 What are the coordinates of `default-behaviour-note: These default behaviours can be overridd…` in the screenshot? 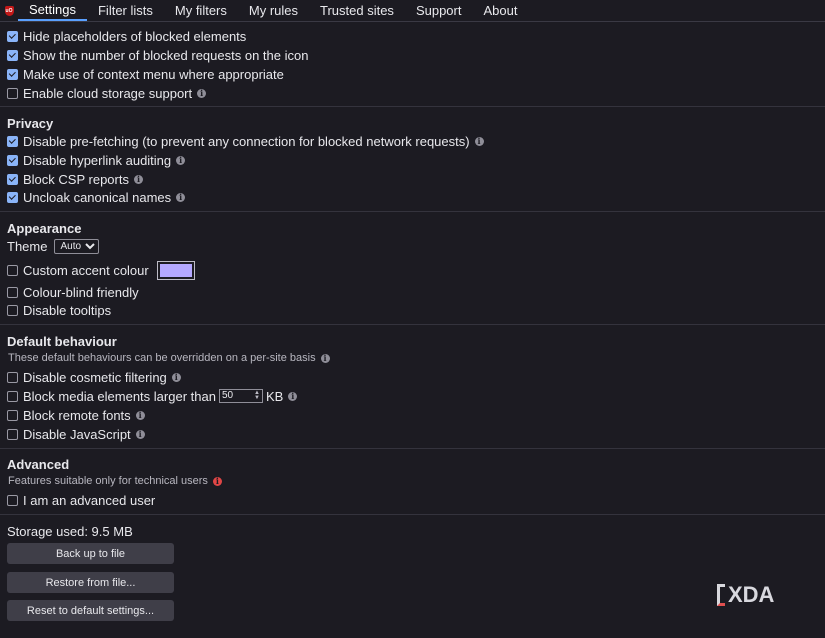 It's located at (169, 358).